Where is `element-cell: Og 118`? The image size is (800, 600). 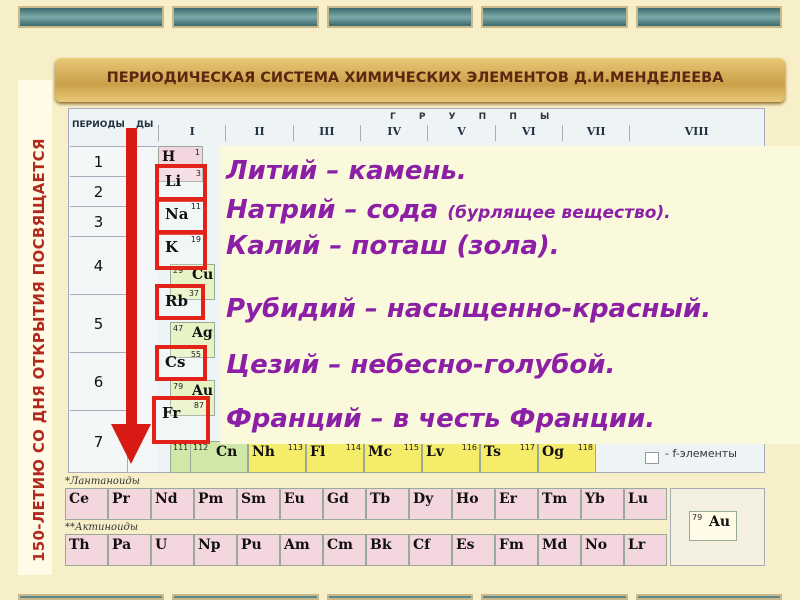 element-cell: Og 118 is located at coordinates (567, 457).